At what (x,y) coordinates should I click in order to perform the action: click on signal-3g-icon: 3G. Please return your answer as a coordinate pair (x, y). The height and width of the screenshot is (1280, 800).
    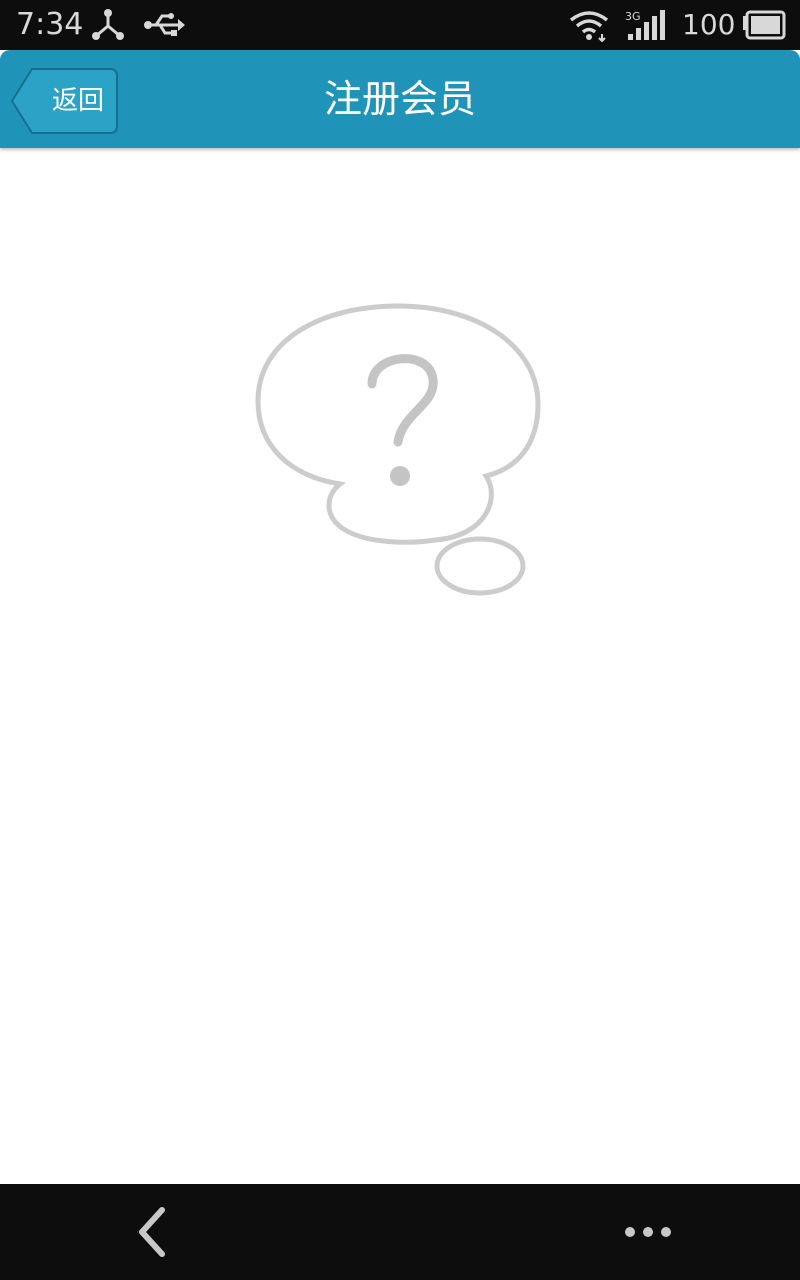
    Looking at the image, I should click on (645, 25).